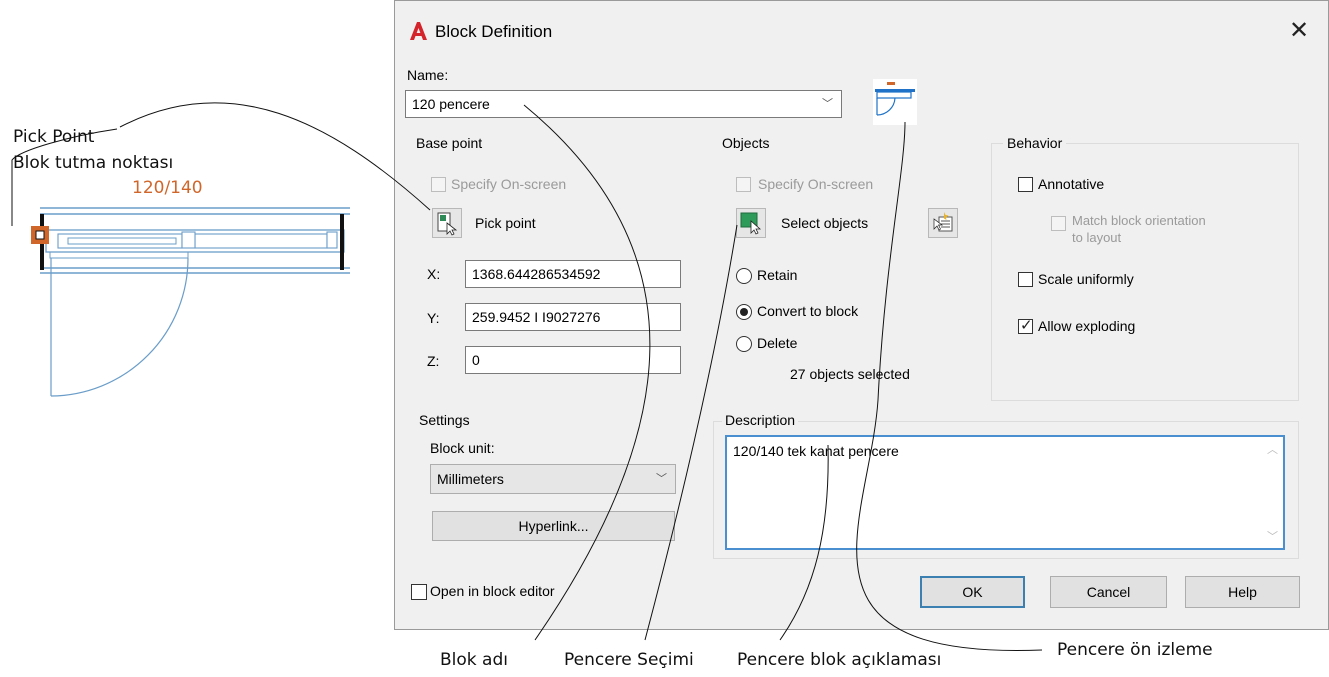 The height and width of the screenshot is (677, 1329). I want to click on settings-title: Settings, so click(444, 420).